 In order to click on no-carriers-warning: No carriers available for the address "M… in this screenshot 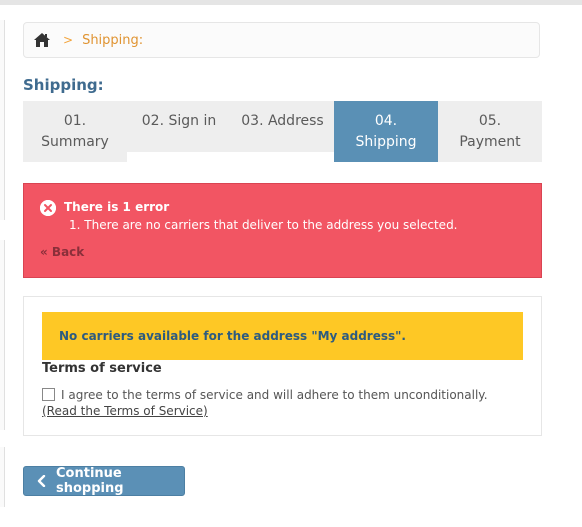, I will do `click(282, 336)`.